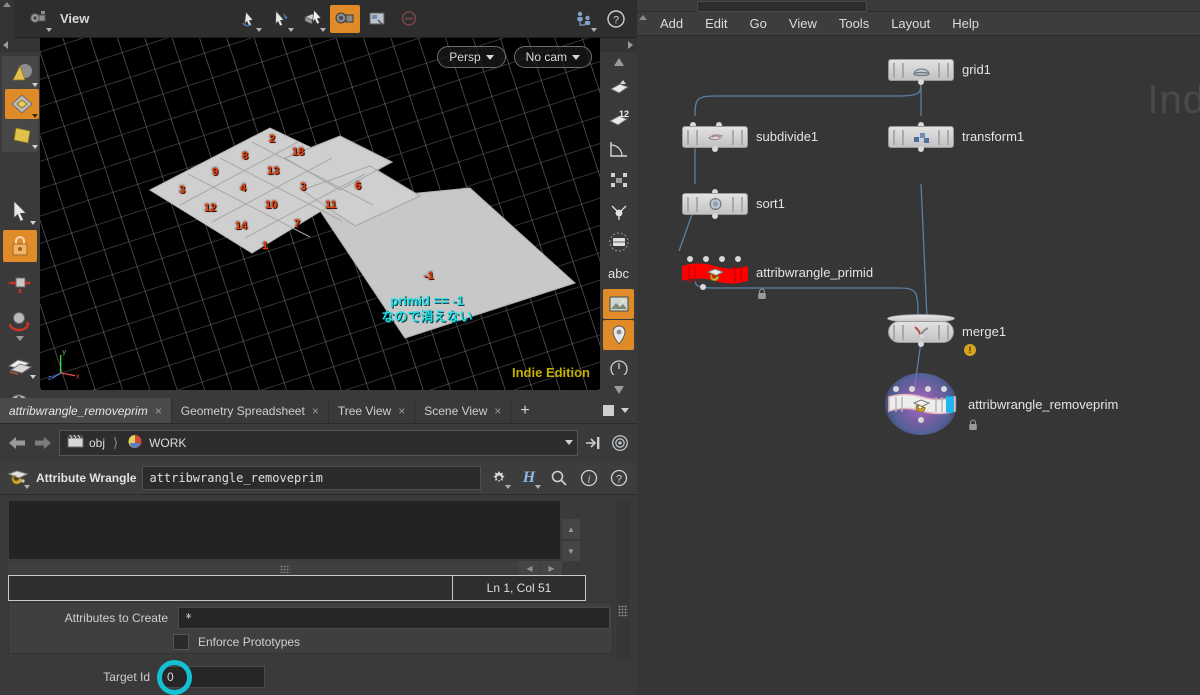 The height and width of the screenshot is (695, 1200). What do you see at coordinates (618, 62) in the screenshot?
I see `scroll-up-icon` at bounding box center [618, 62].